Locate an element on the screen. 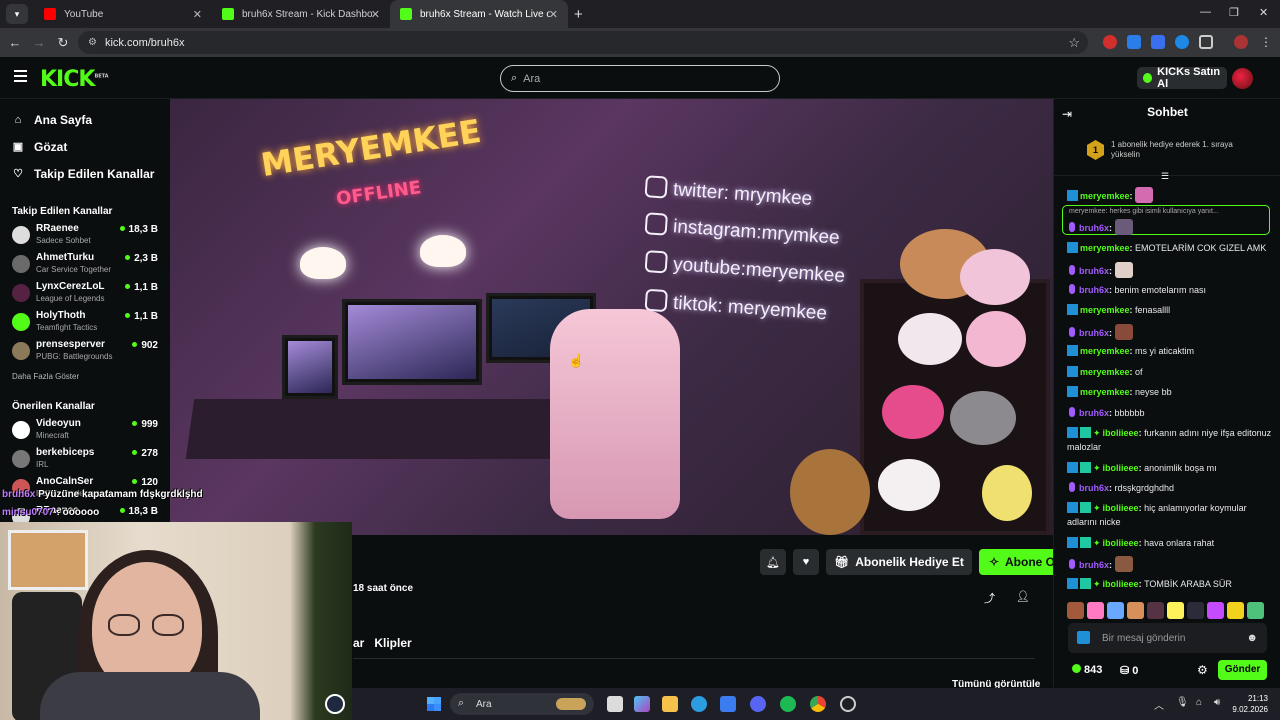 The height and width of the screenshot is (720, 1280). tray-chevron-icon: ︿ is located at coordinates (1159, 704).